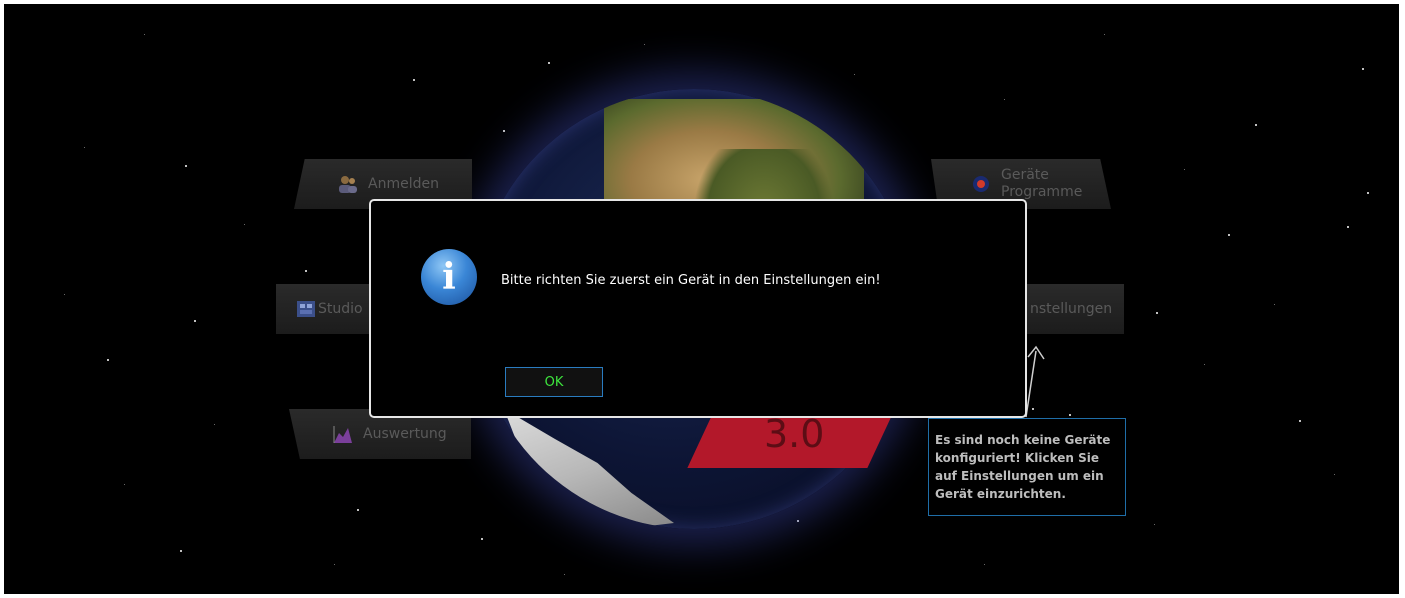  I want to click on info-icon-glyph: i, so click(449, 277).